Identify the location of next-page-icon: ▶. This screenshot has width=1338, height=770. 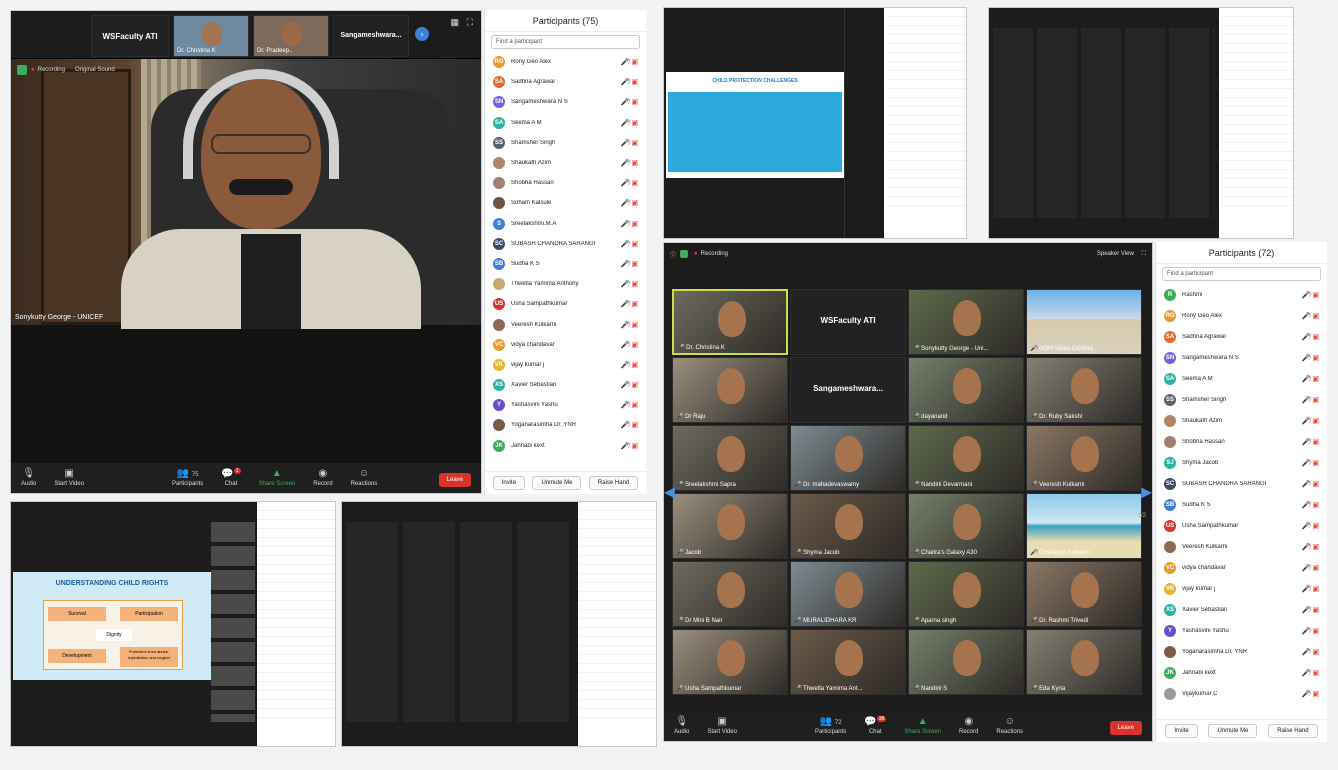
(1146, 492).